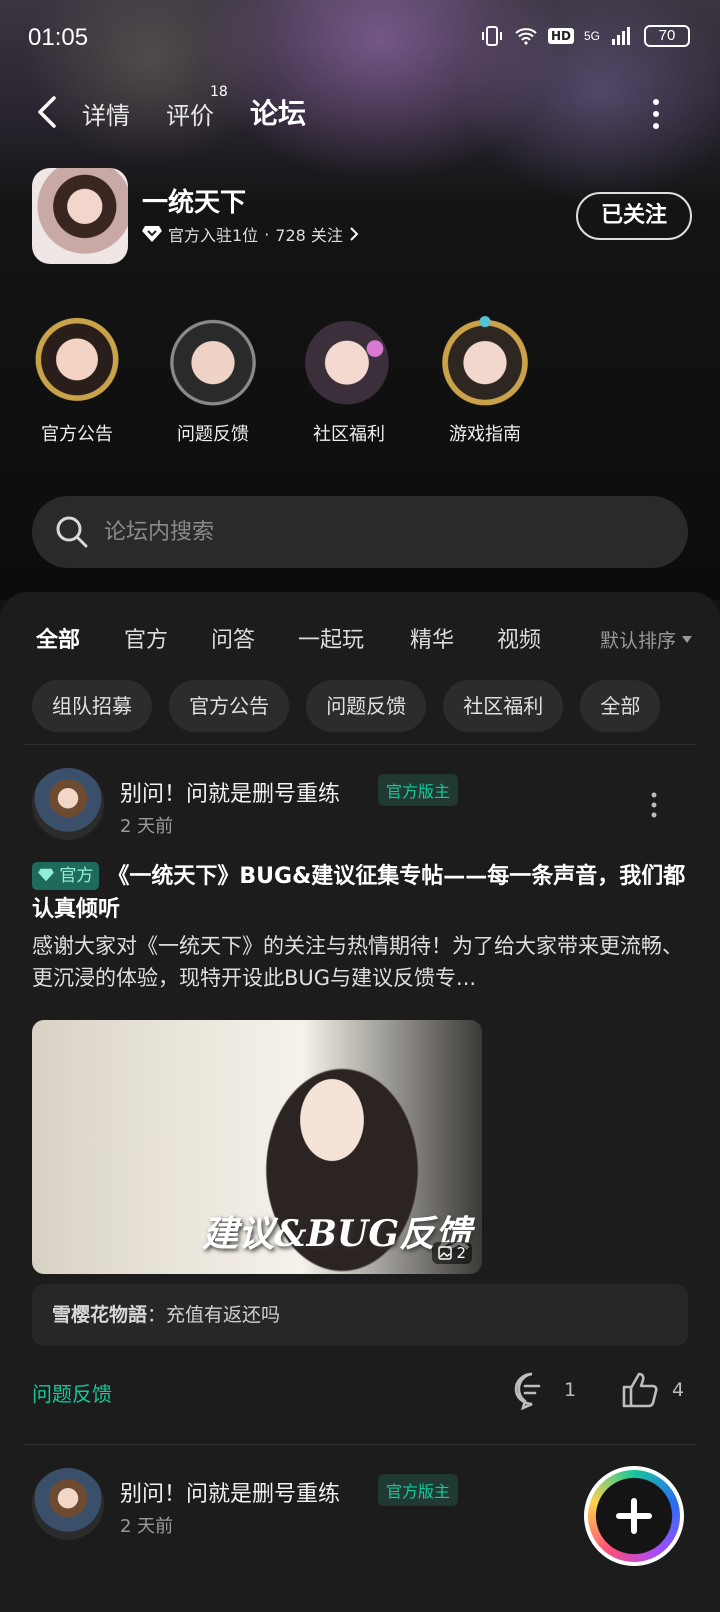  I want to click on shortcut-game-guide: 游戏指南, so click(485, 373).